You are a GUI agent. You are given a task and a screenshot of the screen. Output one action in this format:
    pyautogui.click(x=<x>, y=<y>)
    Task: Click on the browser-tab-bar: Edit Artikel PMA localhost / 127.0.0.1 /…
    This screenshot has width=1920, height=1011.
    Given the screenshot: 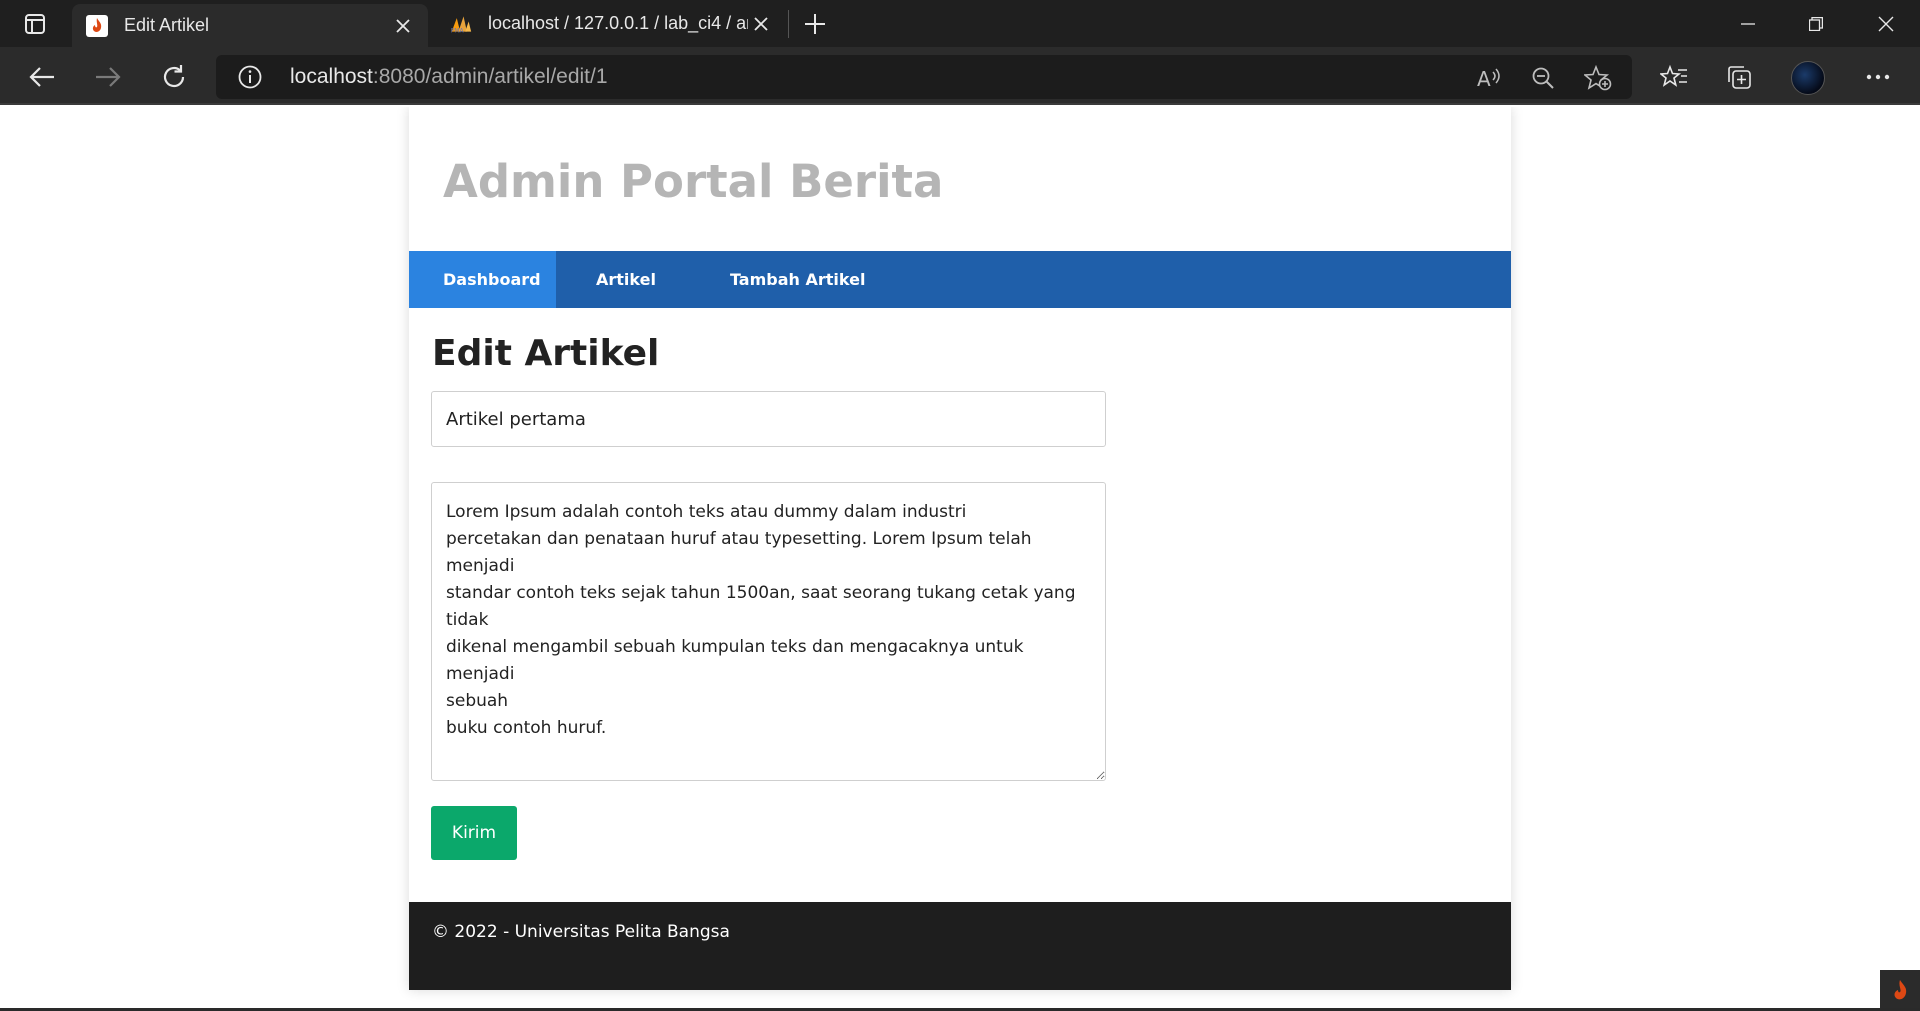 What is the action you would take?
    pyautogui.click(x=960, y=23)
    